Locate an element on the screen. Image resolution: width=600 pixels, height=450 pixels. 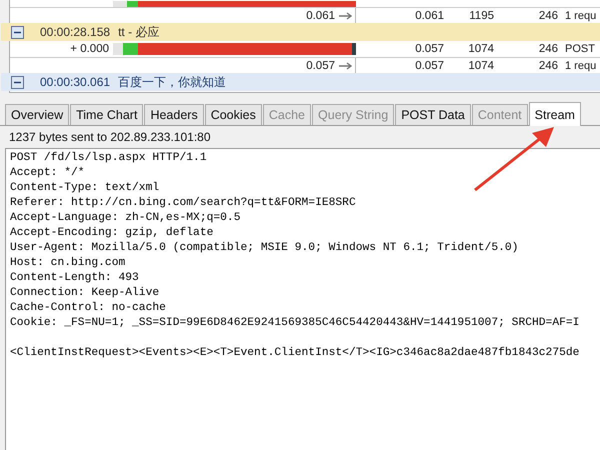
tab: Stream is located at coordinates (554, 114).